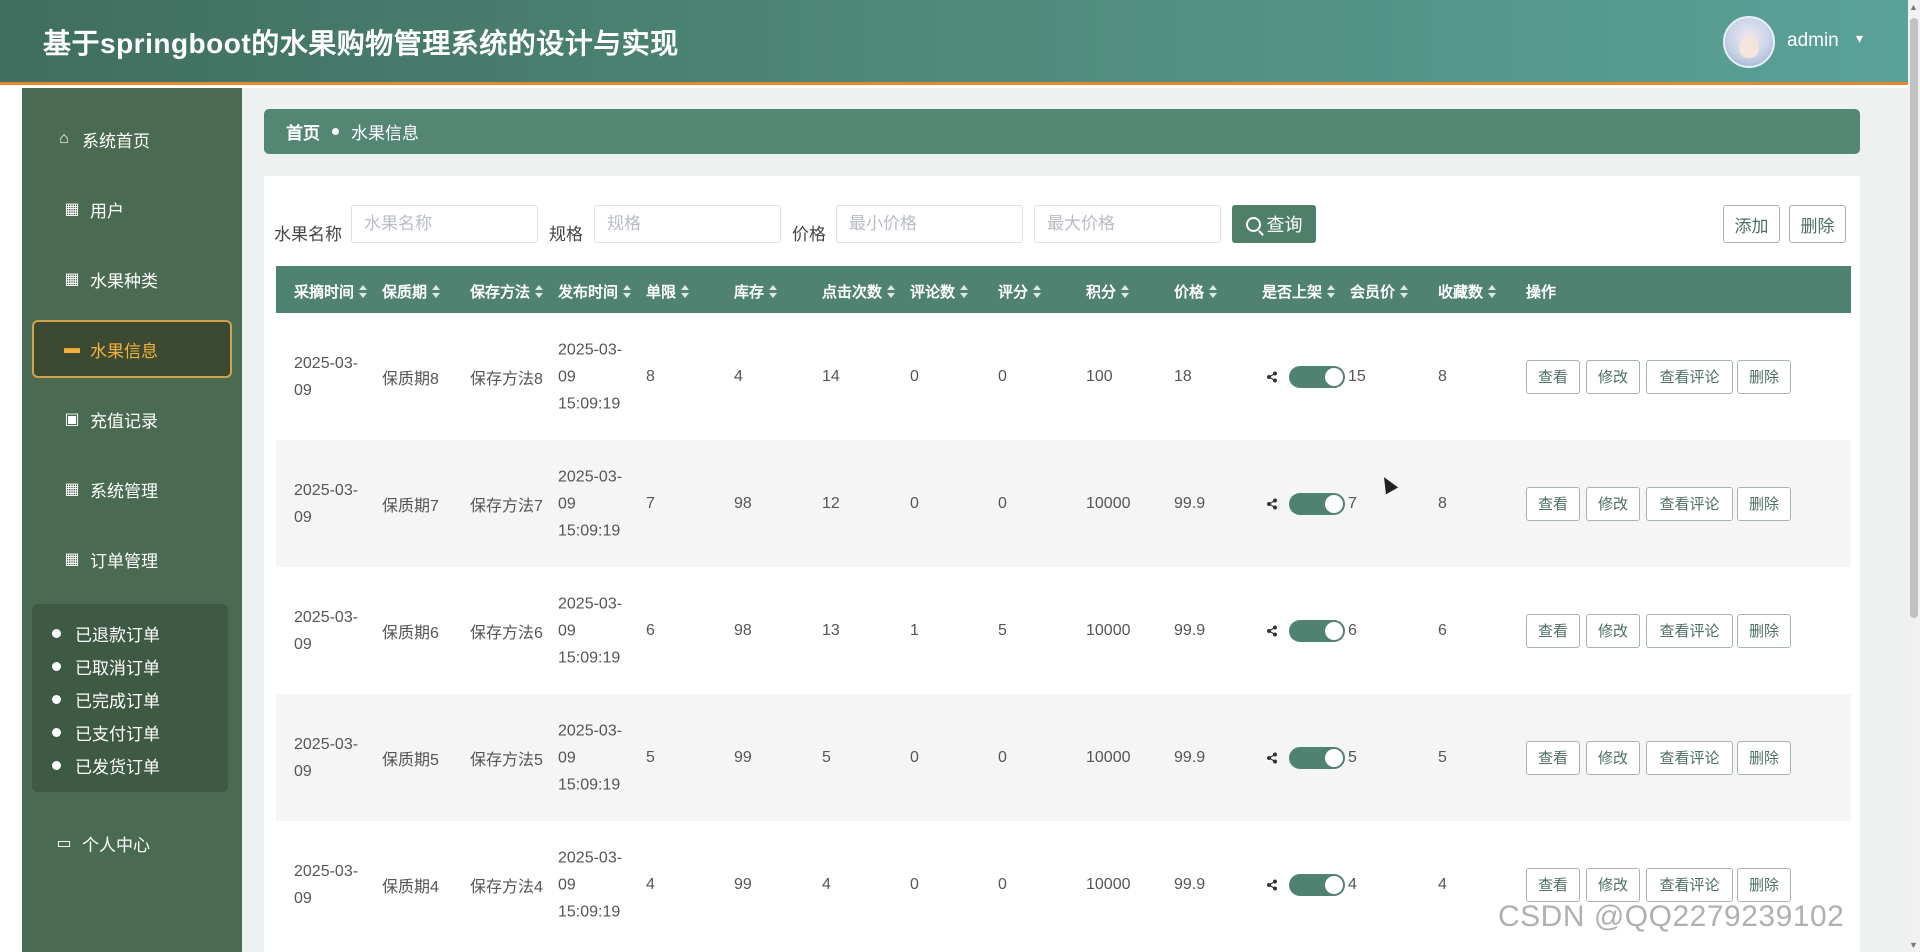 The height and width of the screenshot is (952, 1920). I want to click on submenu-item-refunded: 已退款订单, so click(106, 633).